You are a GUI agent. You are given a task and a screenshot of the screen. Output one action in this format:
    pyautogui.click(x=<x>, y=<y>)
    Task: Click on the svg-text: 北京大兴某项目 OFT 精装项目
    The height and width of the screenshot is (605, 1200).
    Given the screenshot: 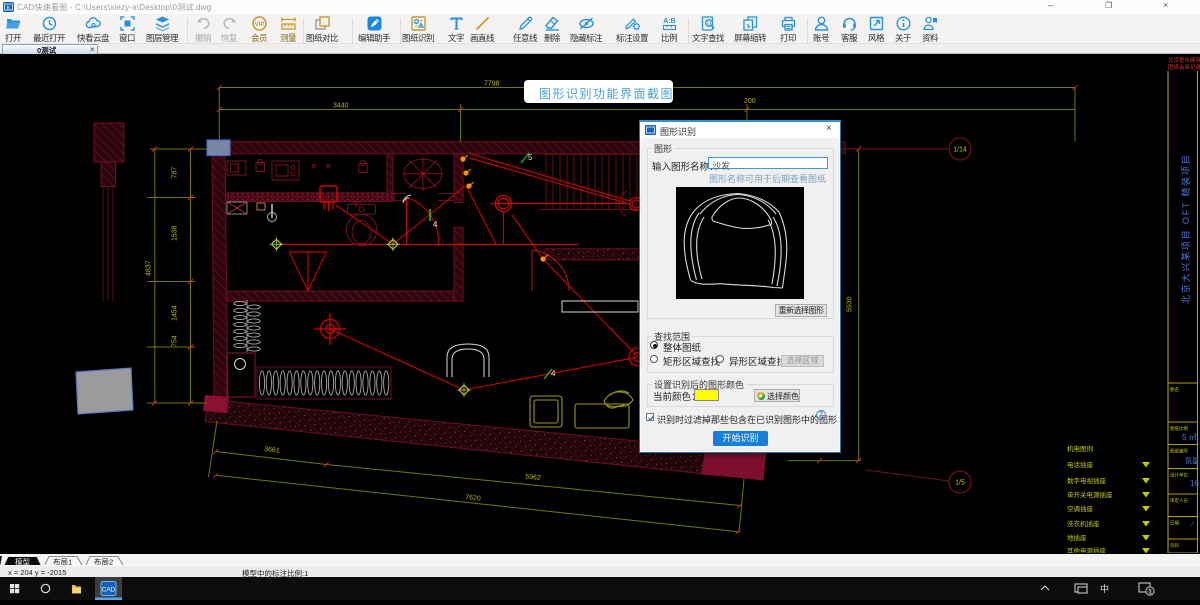 What is the action you would take?
    pyautogui.click(x=1185, y=228)
    